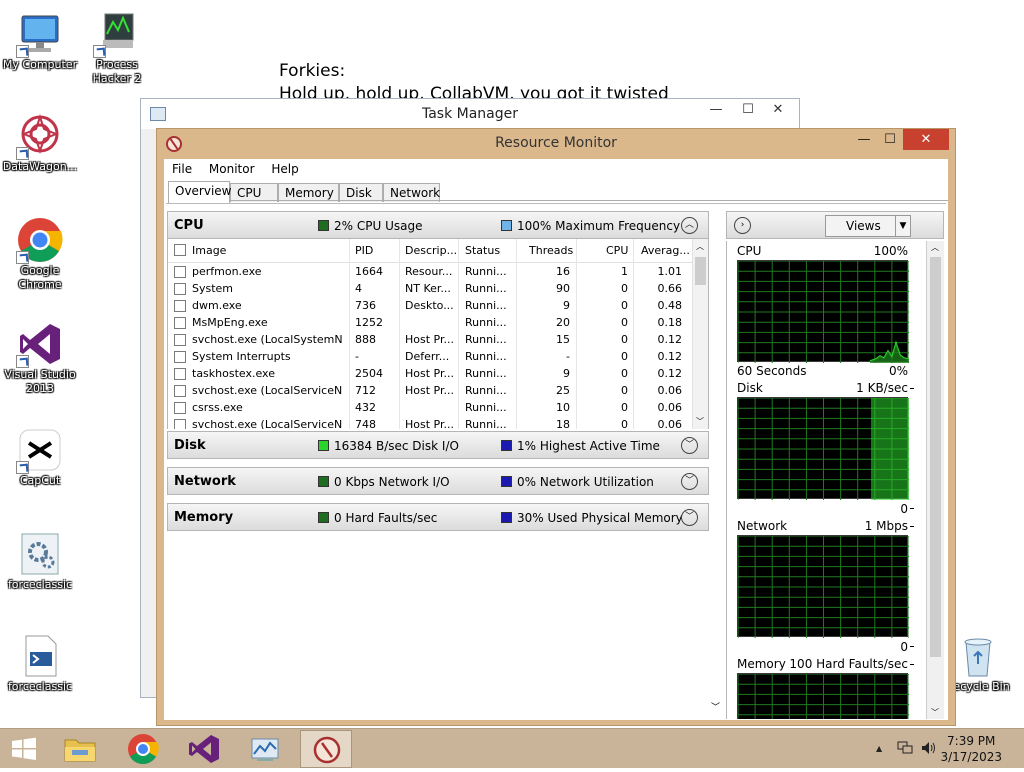  Describe the element at coordinates (868, 226) in the screenshot. I see `views-dropdown: Views ▼` at that location.